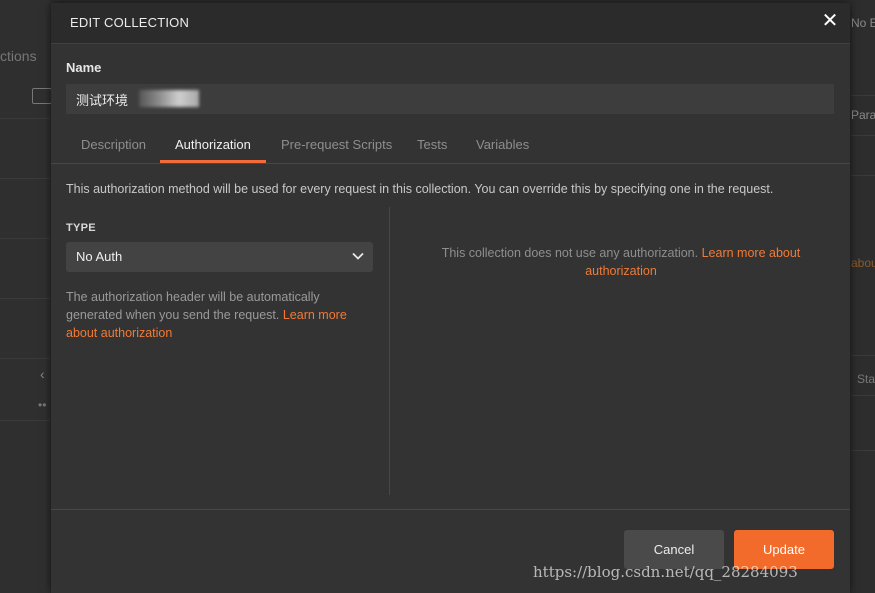 The image size is (875, 593). I want to click on background-params-label: Params, so click(863, 115).